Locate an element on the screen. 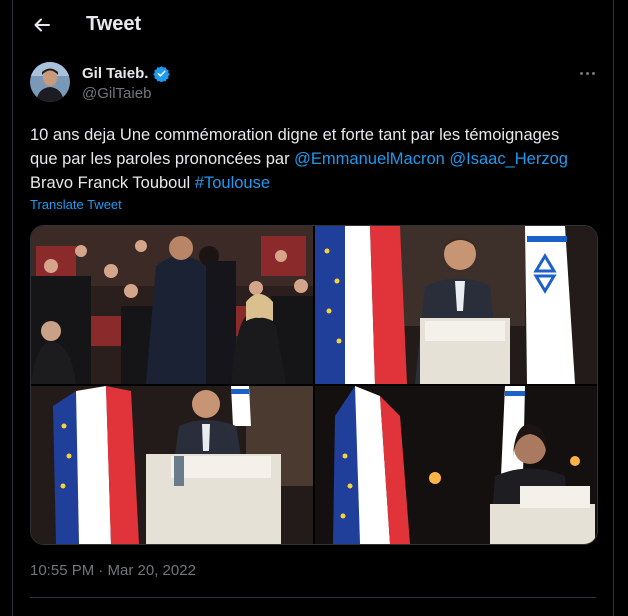 The image size is (628, 616). divider is located at coordinates (313, 597).